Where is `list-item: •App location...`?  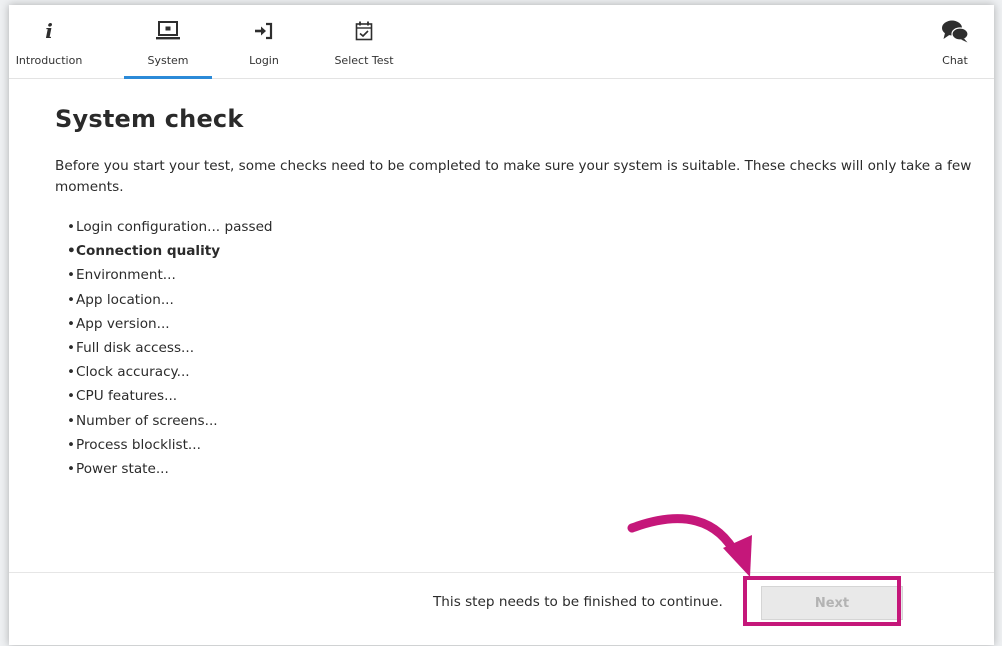 list-item: •App location... is located at coordinates (120, 299).